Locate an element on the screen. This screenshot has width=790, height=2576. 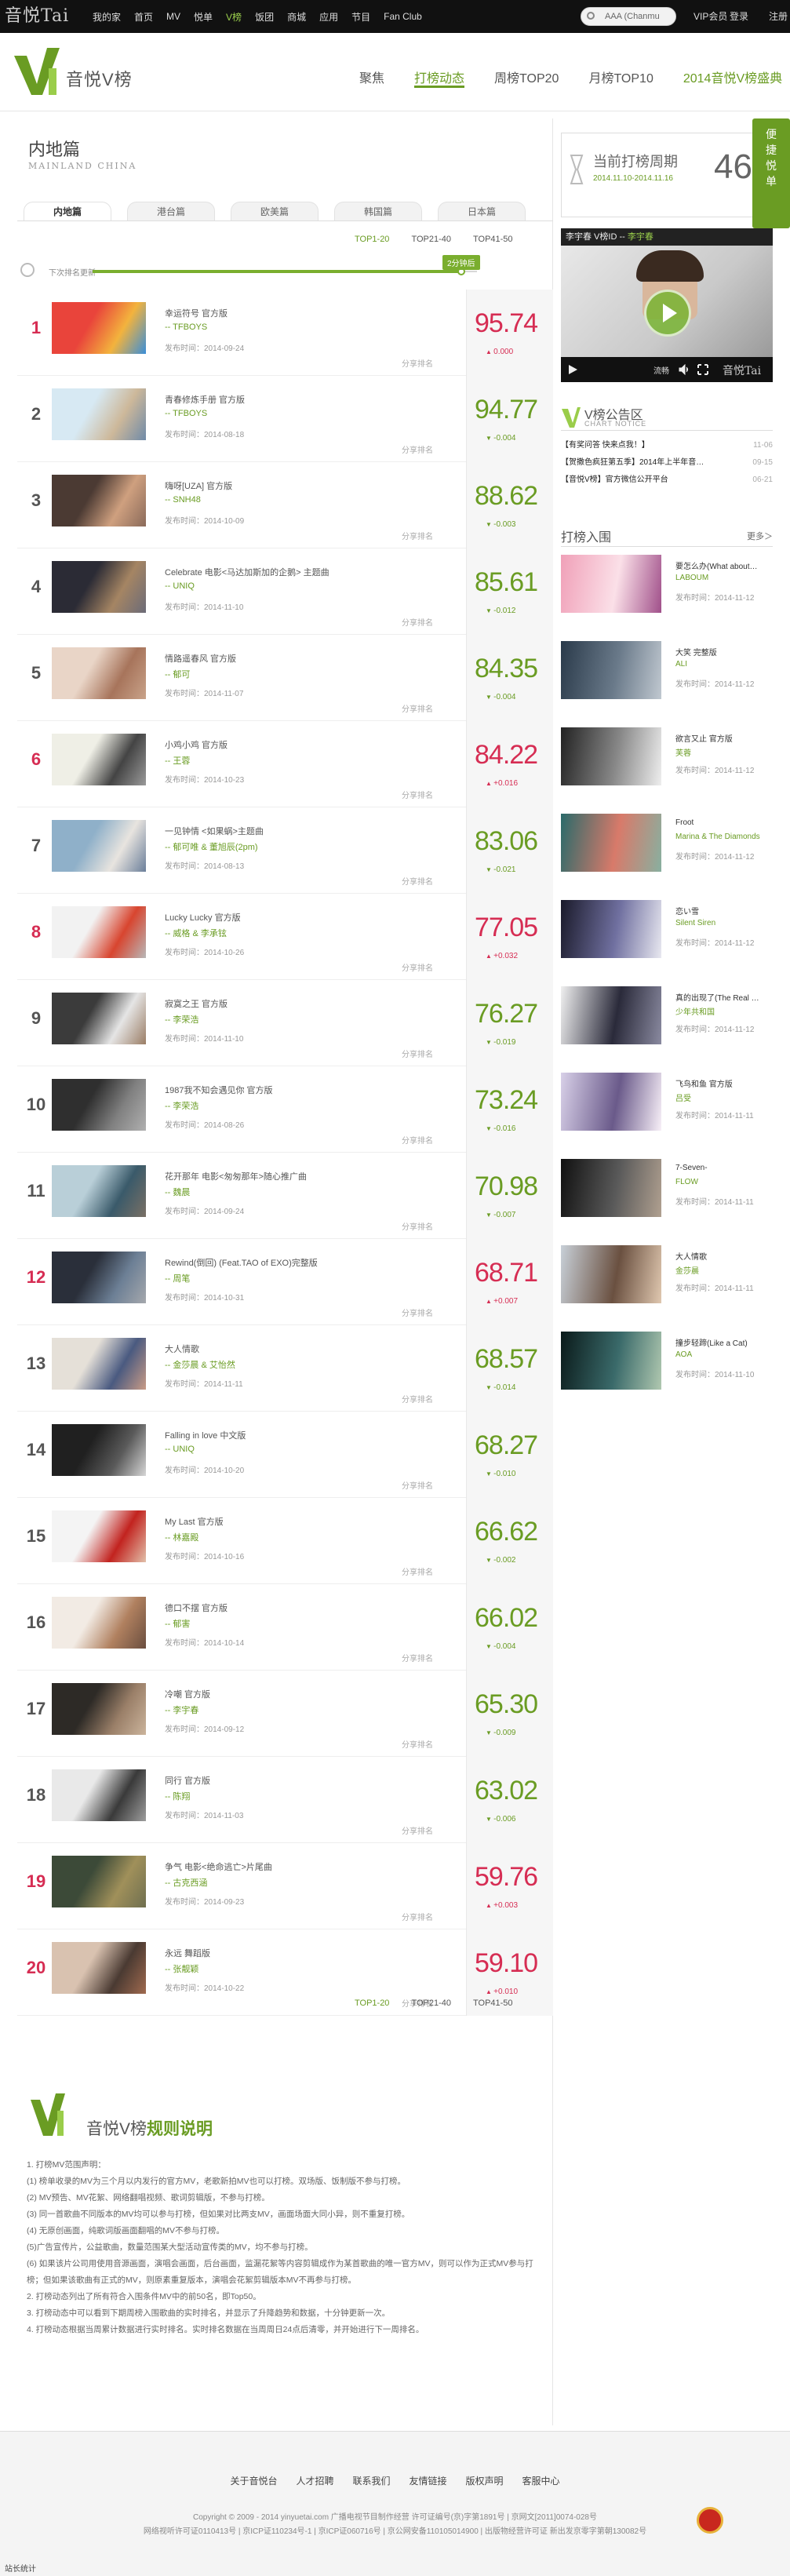
login-link: 登录 is located at coordinates (739, 16).